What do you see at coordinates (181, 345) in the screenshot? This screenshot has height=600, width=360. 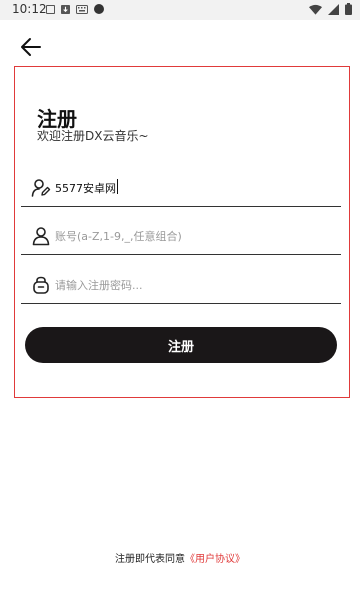 I see `register-button: 注册` at bounding box center [181, 345].